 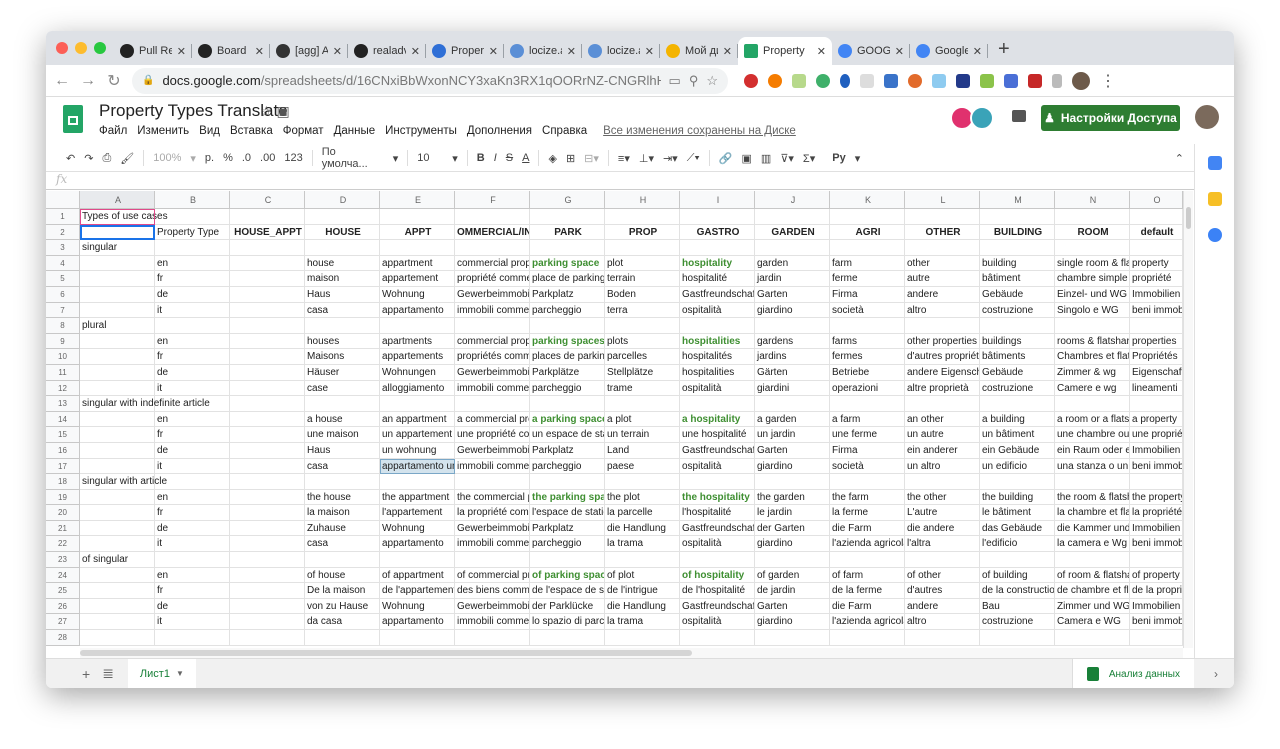 What do you see at coordinates (1156, 217) in the screenshot?
I see `cell-o1` at bounding box center [1156, 217].